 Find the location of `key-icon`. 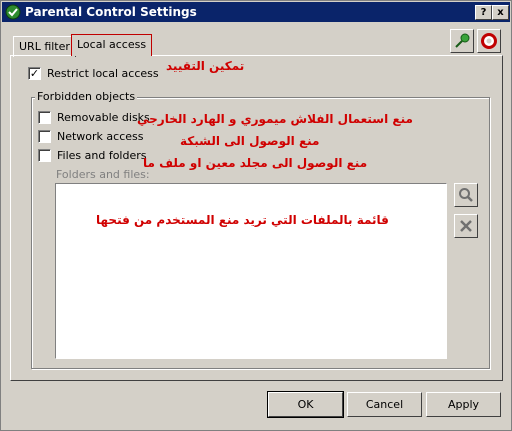

key-icon is located at coordinates (462, 40).